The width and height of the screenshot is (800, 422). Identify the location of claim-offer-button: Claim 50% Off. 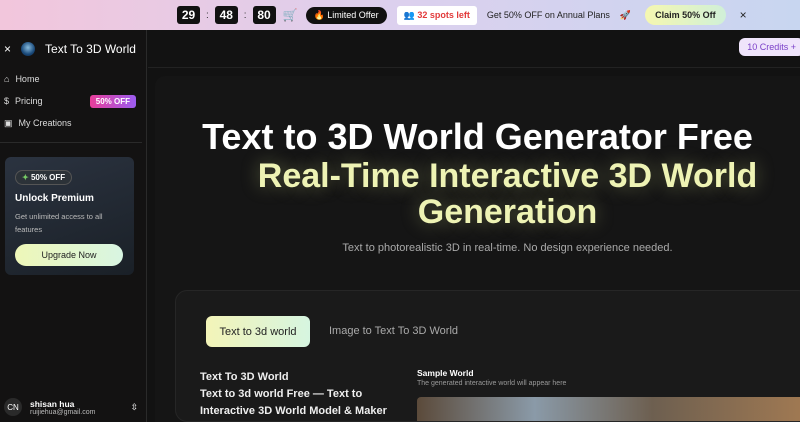
(685, 15).